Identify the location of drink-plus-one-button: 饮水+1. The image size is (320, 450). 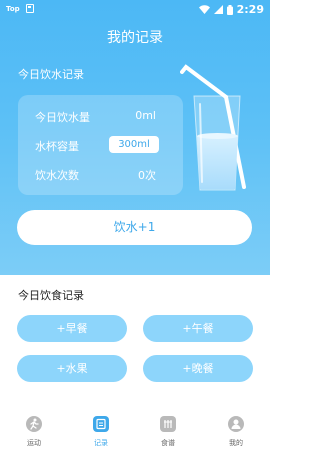
(134, 227).